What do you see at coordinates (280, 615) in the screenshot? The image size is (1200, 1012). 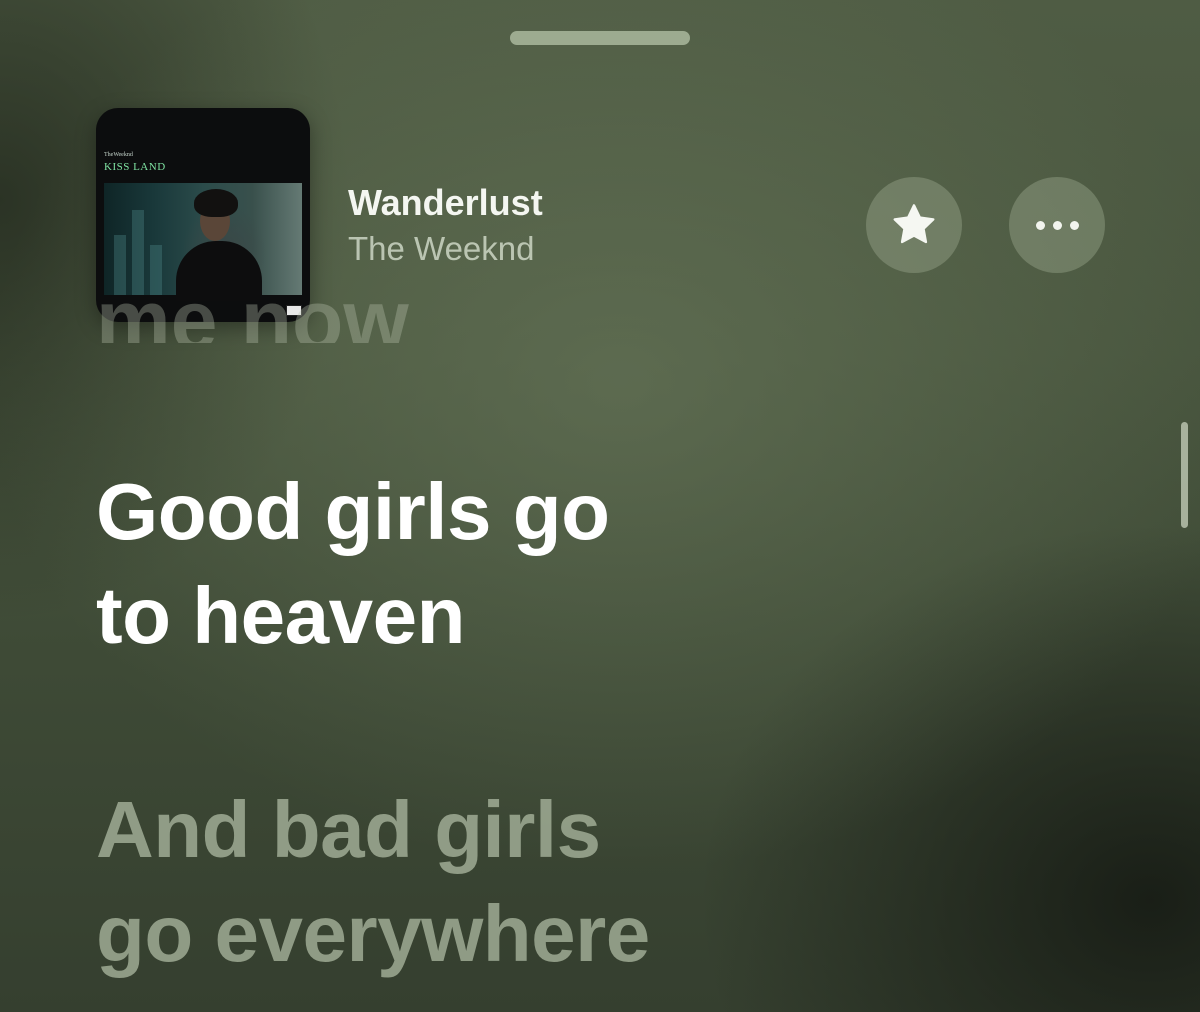 I see `current-lyric-line-2: to heaven` at bounding box center [280, 615].